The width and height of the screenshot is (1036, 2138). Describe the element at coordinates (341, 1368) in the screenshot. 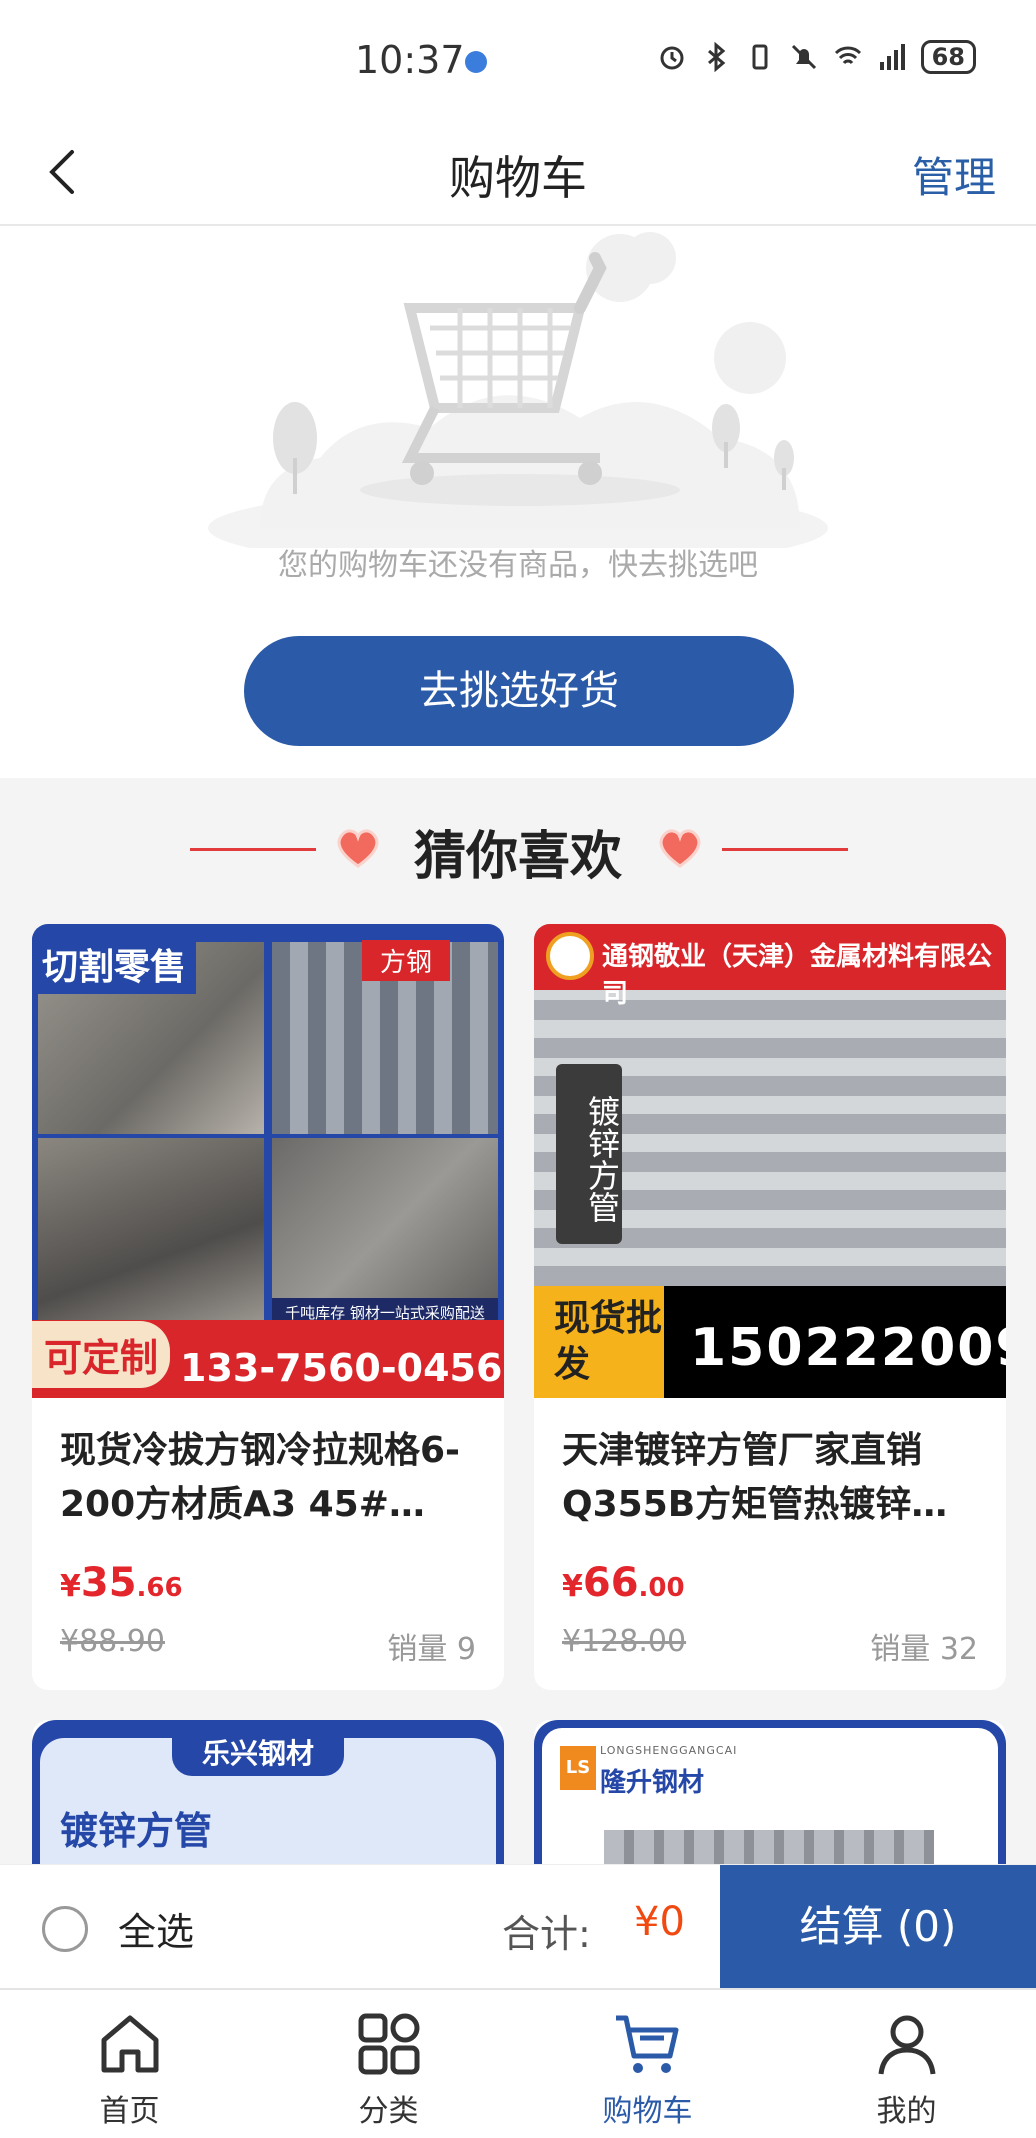

I see `image-phone: 133-7560-0456` at that location.